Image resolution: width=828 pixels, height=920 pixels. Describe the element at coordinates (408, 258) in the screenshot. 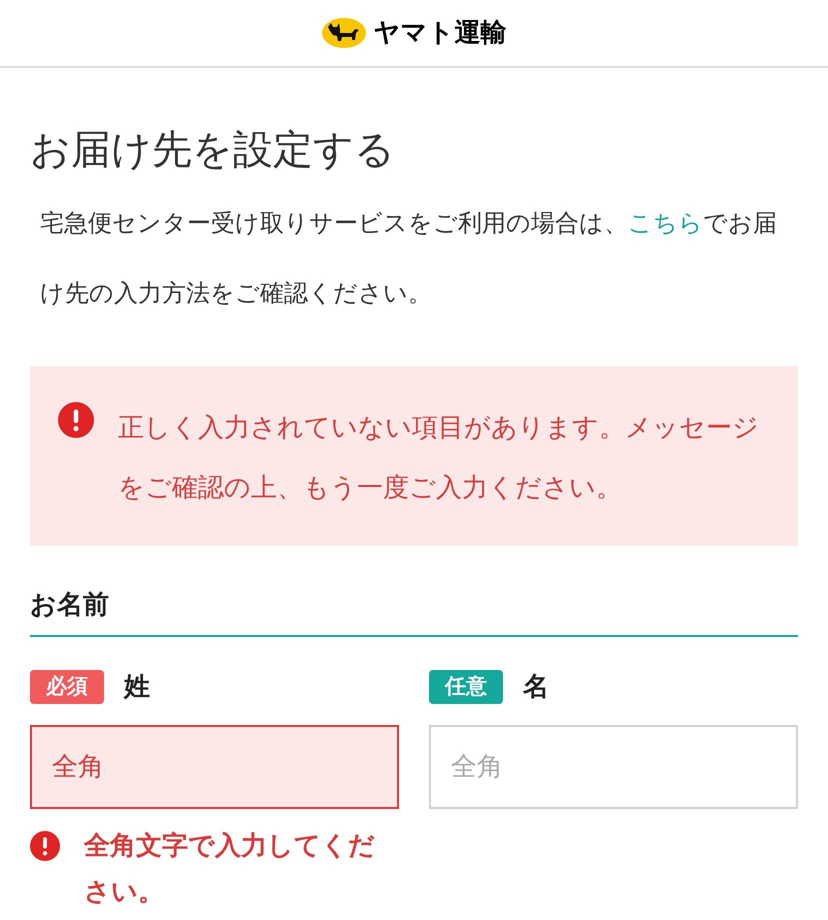

I see `intro-text: 宅急便センター受け取りサービスをご利用の場合は、こちら でお届け先の入力方法をご確認ください。` at that location.